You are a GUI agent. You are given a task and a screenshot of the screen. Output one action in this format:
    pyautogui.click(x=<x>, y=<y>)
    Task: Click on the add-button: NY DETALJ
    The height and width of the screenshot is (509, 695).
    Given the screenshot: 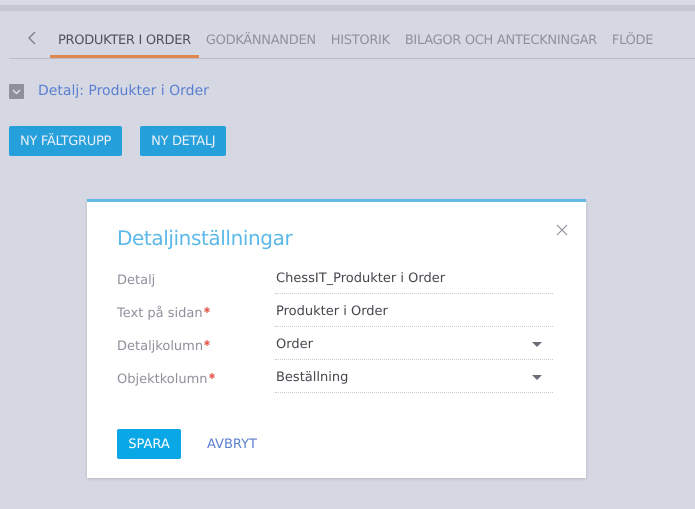 What is the action you would take?
    pyautogui.click(x=183, y=141)
    